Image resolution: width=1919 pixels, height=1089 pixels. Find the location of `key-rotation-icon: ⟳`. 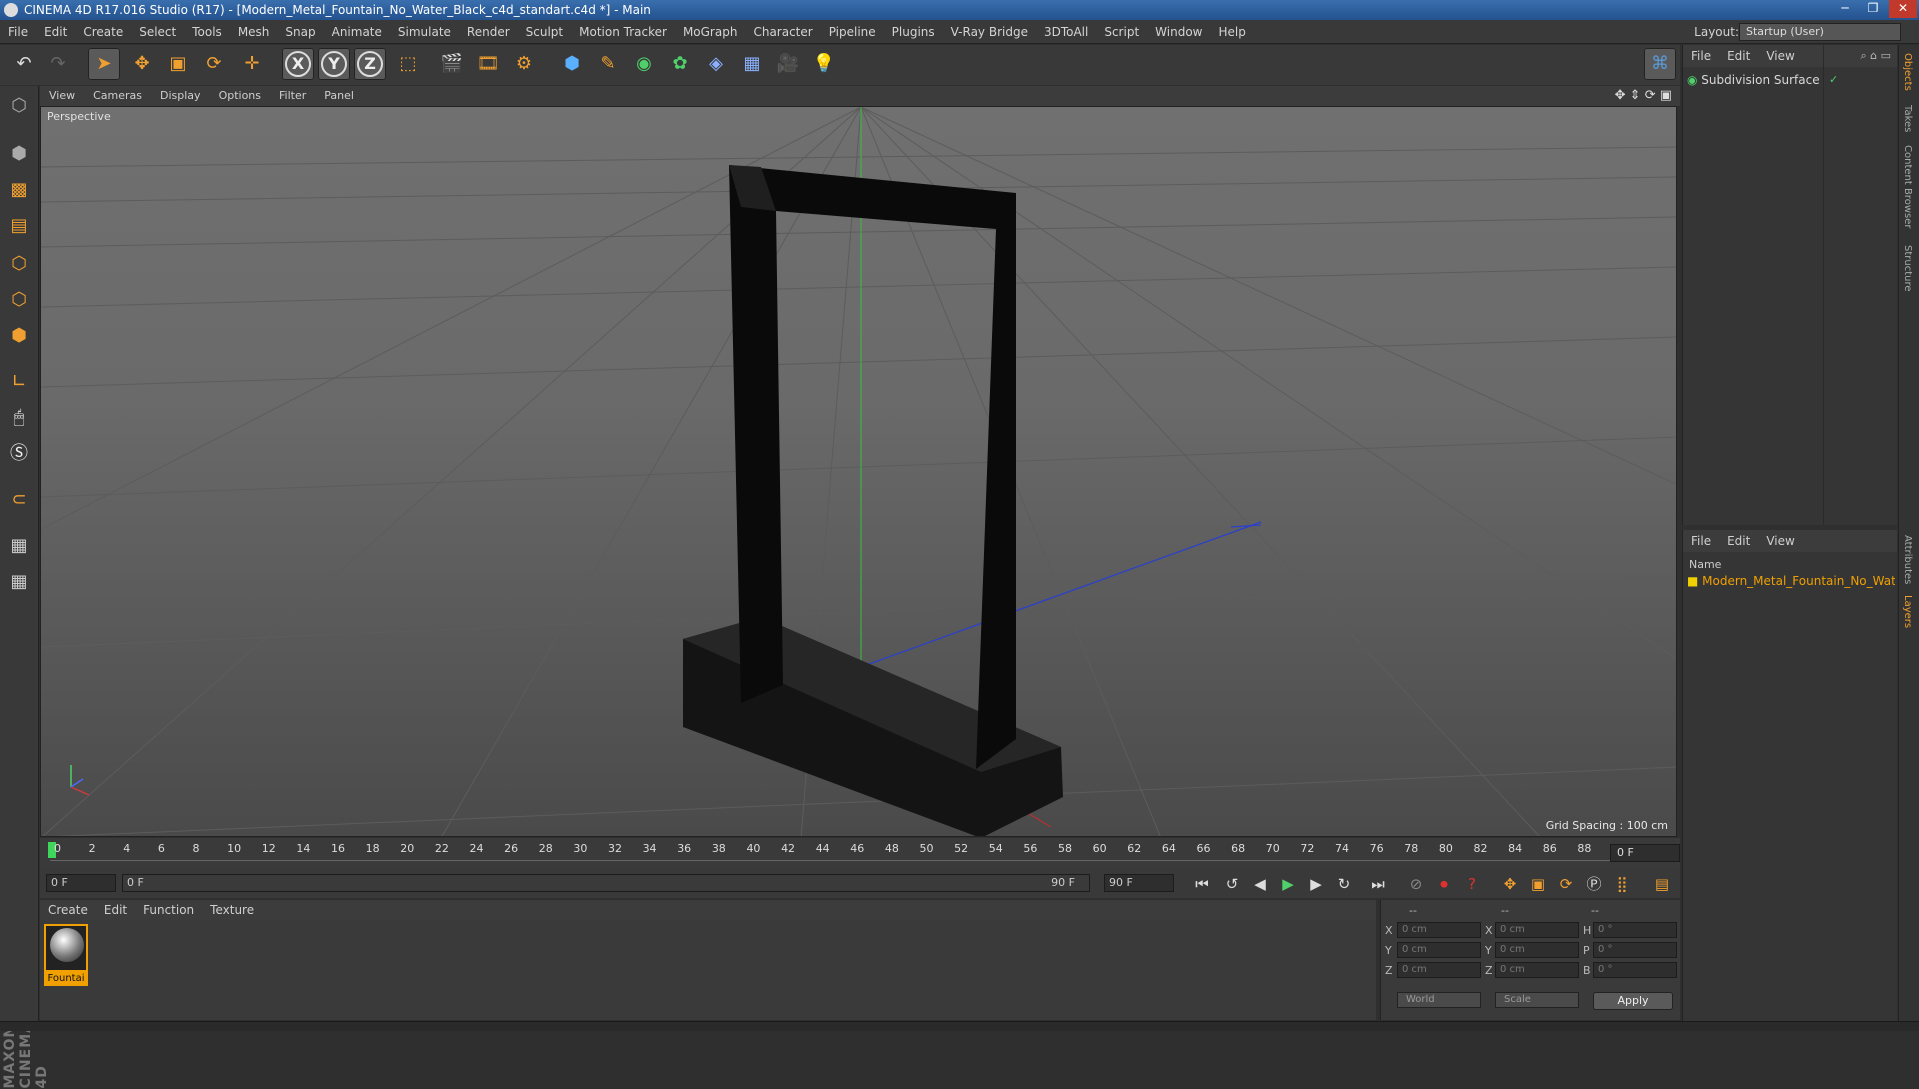

key-rotation-icon: ⟳ is located at coordinates (1566, 884).